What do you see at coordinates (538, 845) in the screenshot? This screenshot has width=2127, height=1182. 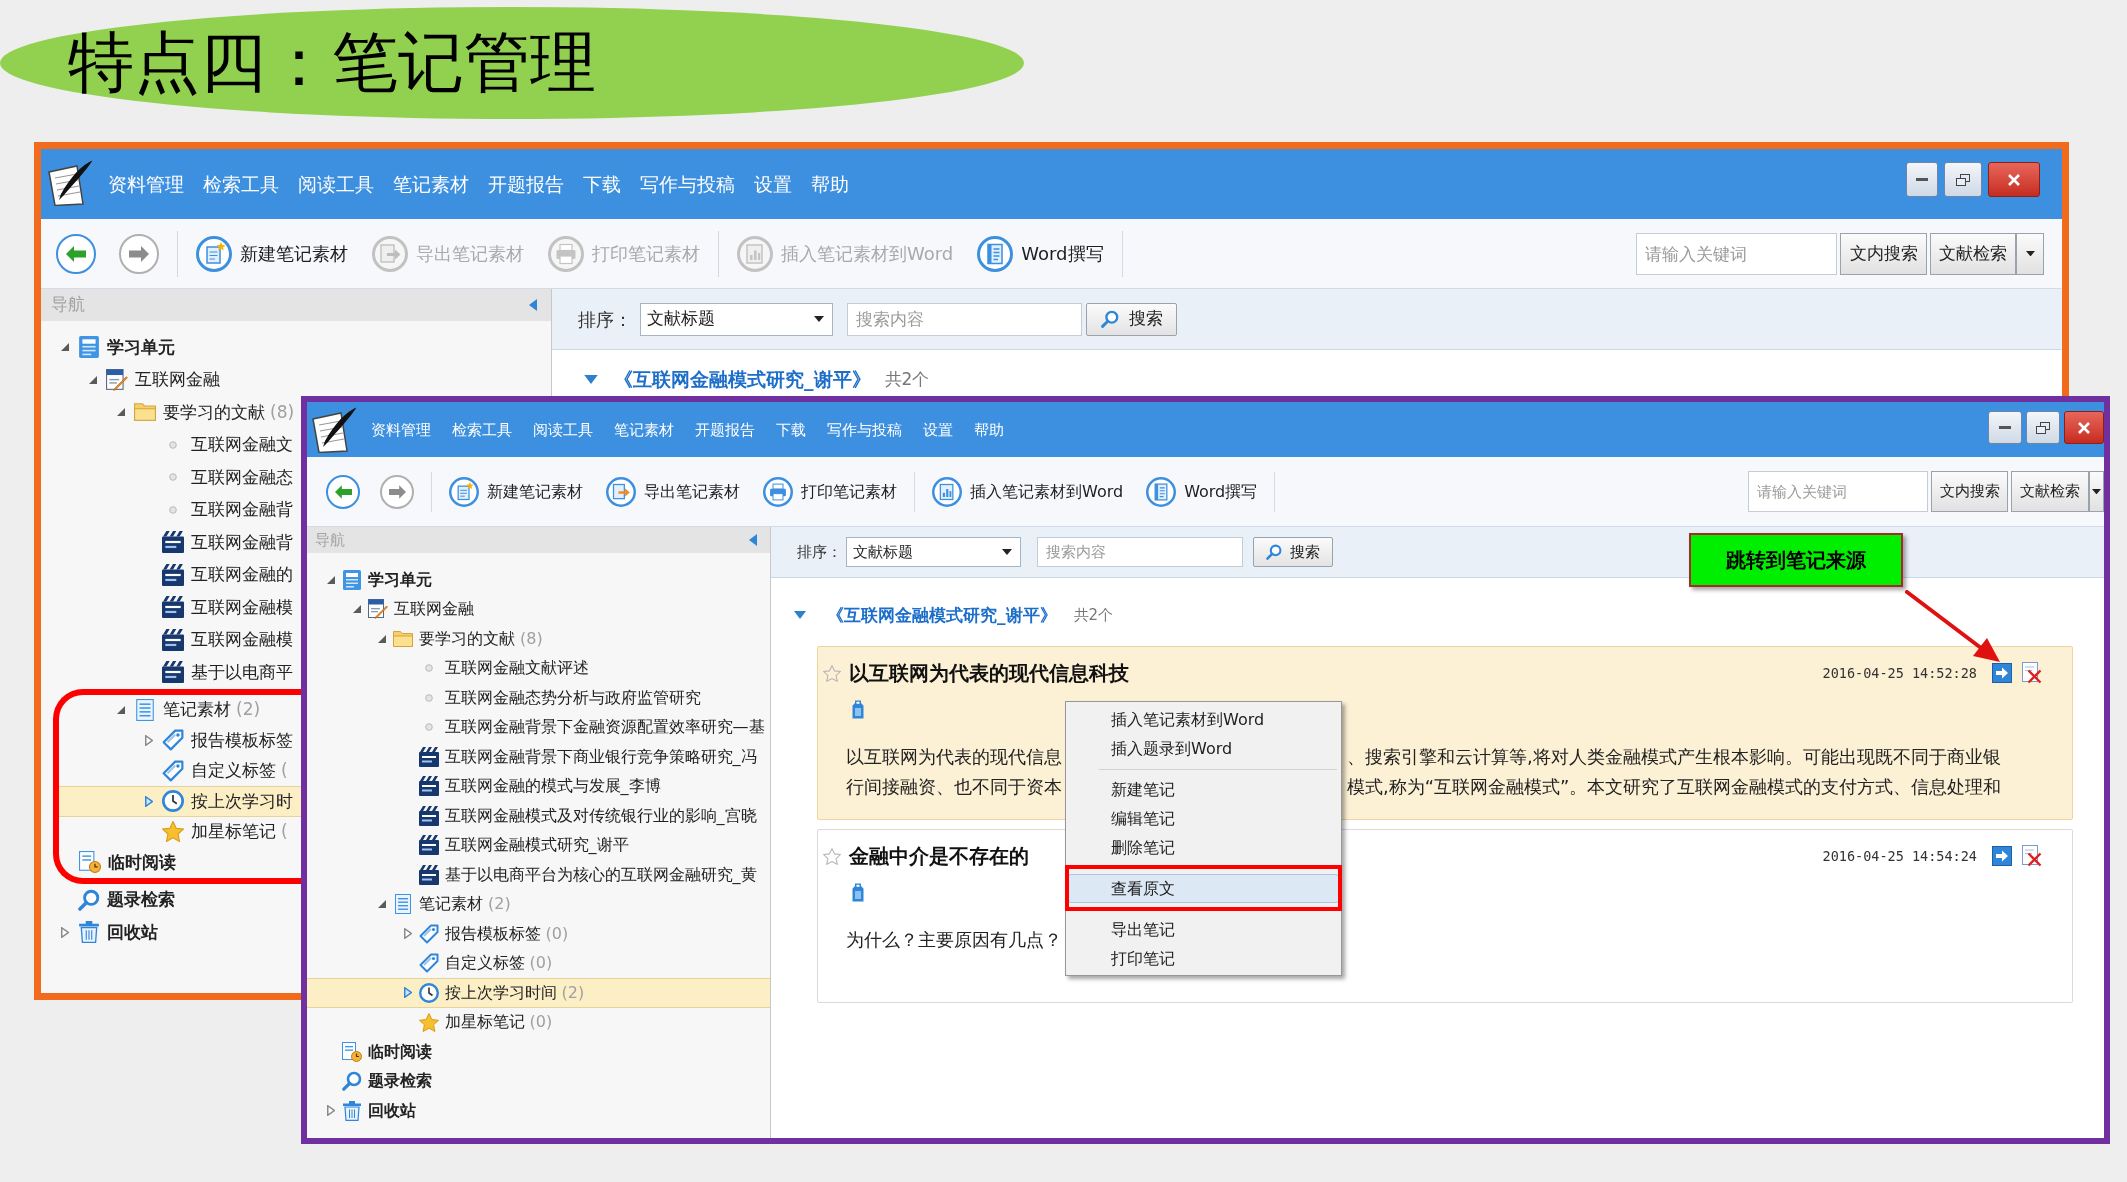 I see `tree-item: 互联网金融模式研究_谢平` at bounding box center [538, 845].